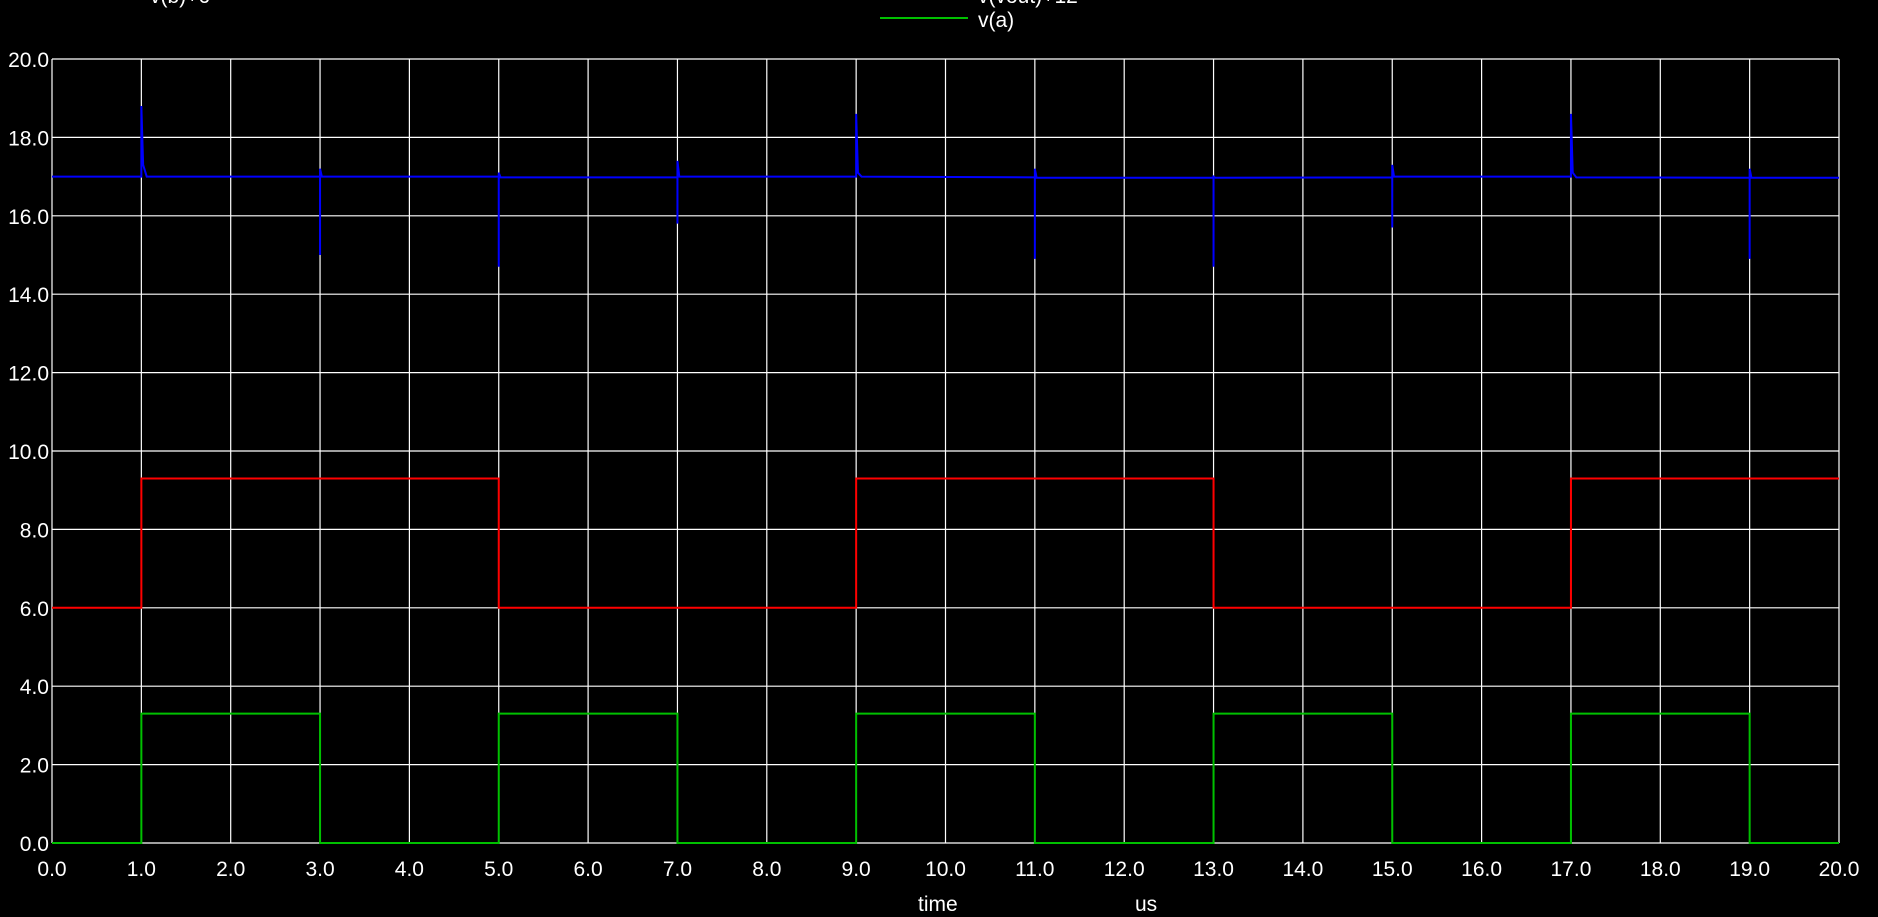  I want to click on x-tick-label-8: 8.0, so click(766, 869).